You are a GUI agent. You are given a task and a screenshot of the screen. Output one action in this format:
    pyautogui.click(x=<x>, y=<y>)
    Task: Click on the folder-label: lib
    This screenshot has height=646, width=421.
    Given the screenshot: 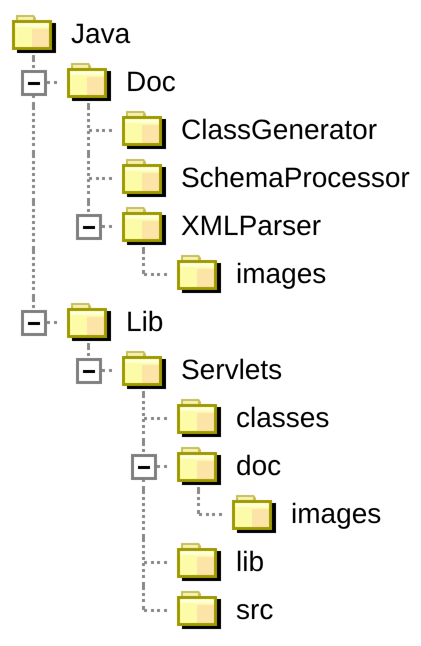 What is the action you would take?
    pyautogui.click(x=250, y=562)
    